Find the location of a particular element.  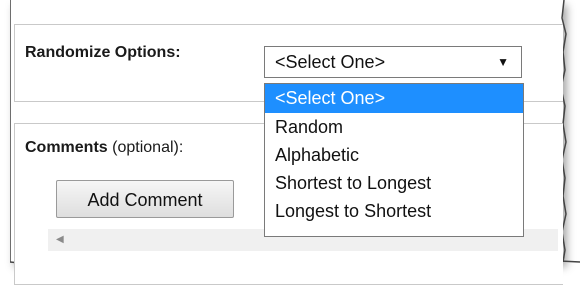

select-current-value: <Select One> is located at coordinates (330, 62).